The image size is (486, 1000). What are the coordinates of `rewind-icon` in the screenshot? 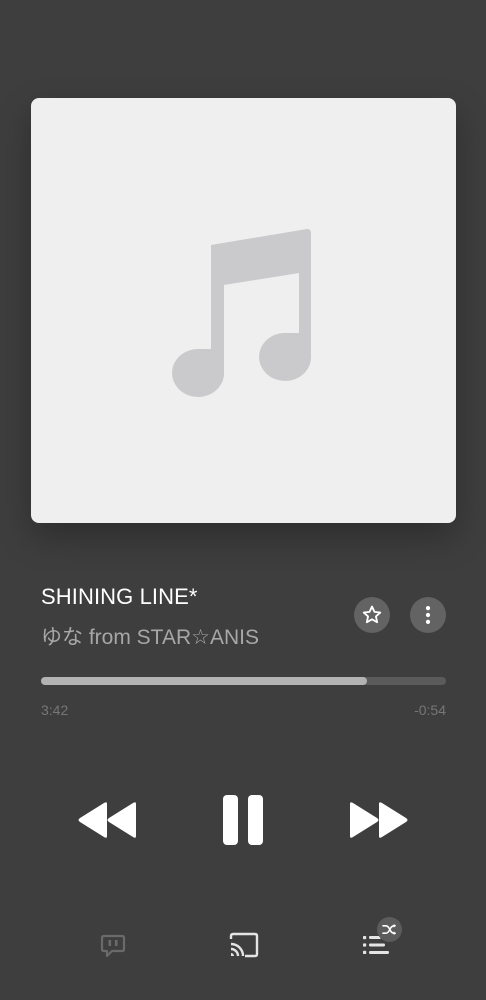 It's located at (107, 820).